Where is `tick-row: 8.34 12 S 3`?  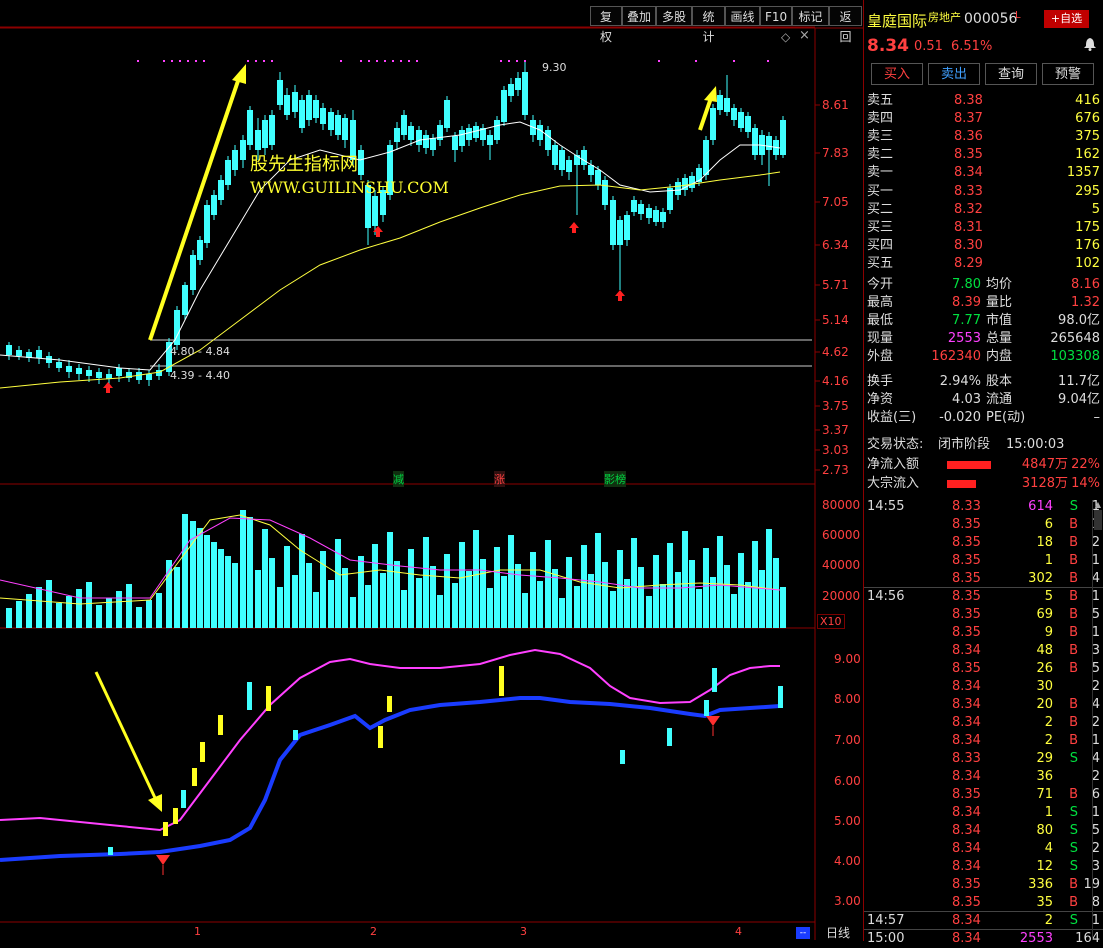
tick-row: 8.34 12 S 3 is located at coordinates (983, 867).